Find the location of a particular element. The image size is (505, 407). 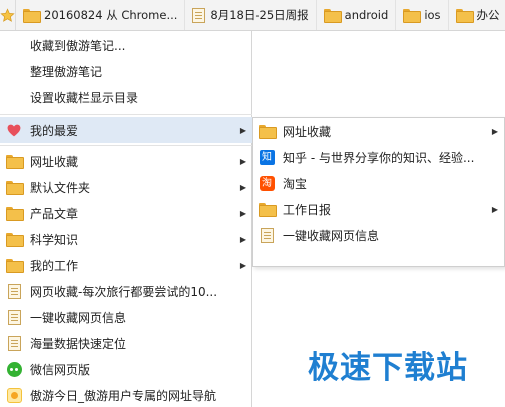

menu-item-label: 科学知识 is located at coordinates (54, 239).